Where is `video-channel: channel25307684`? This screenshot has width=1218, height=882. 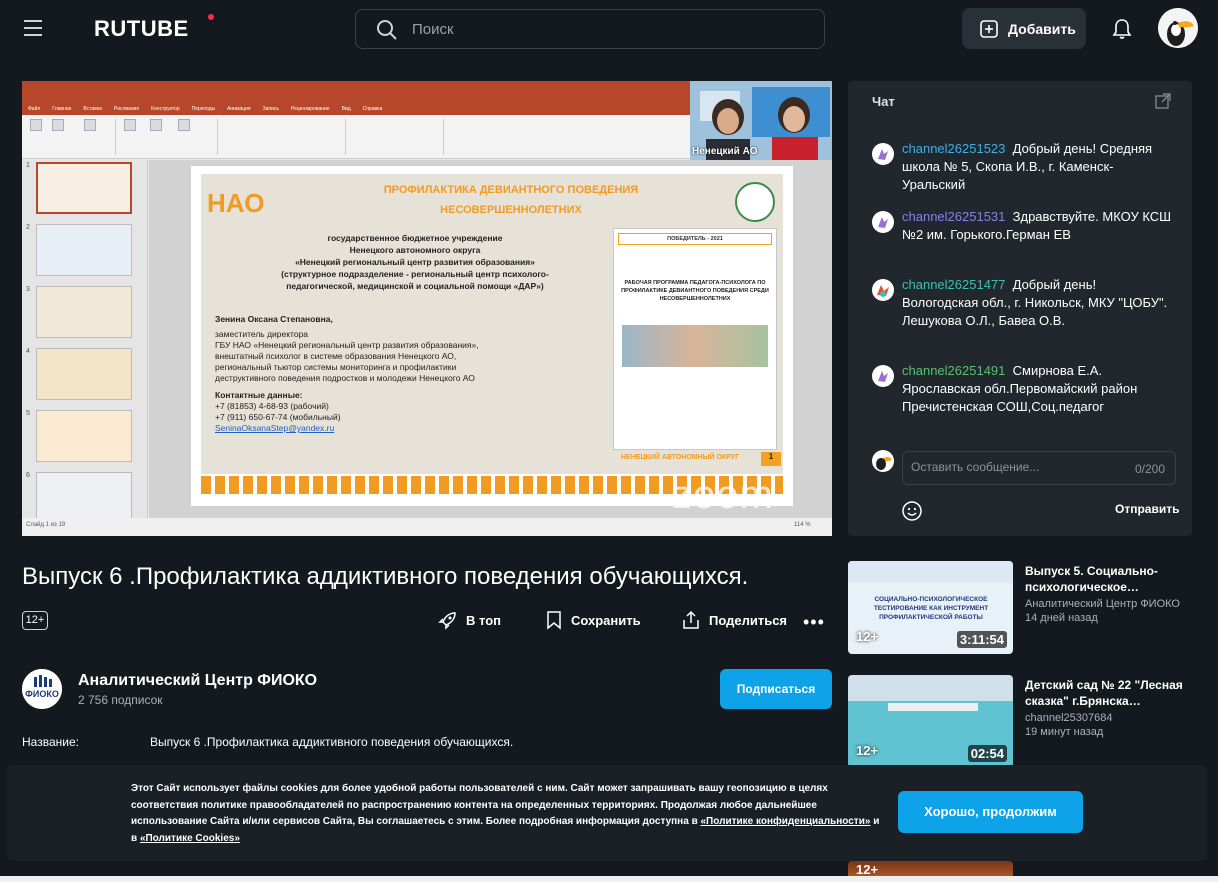
video-channel: channel25307684 is located at coordinates (1068, 718).